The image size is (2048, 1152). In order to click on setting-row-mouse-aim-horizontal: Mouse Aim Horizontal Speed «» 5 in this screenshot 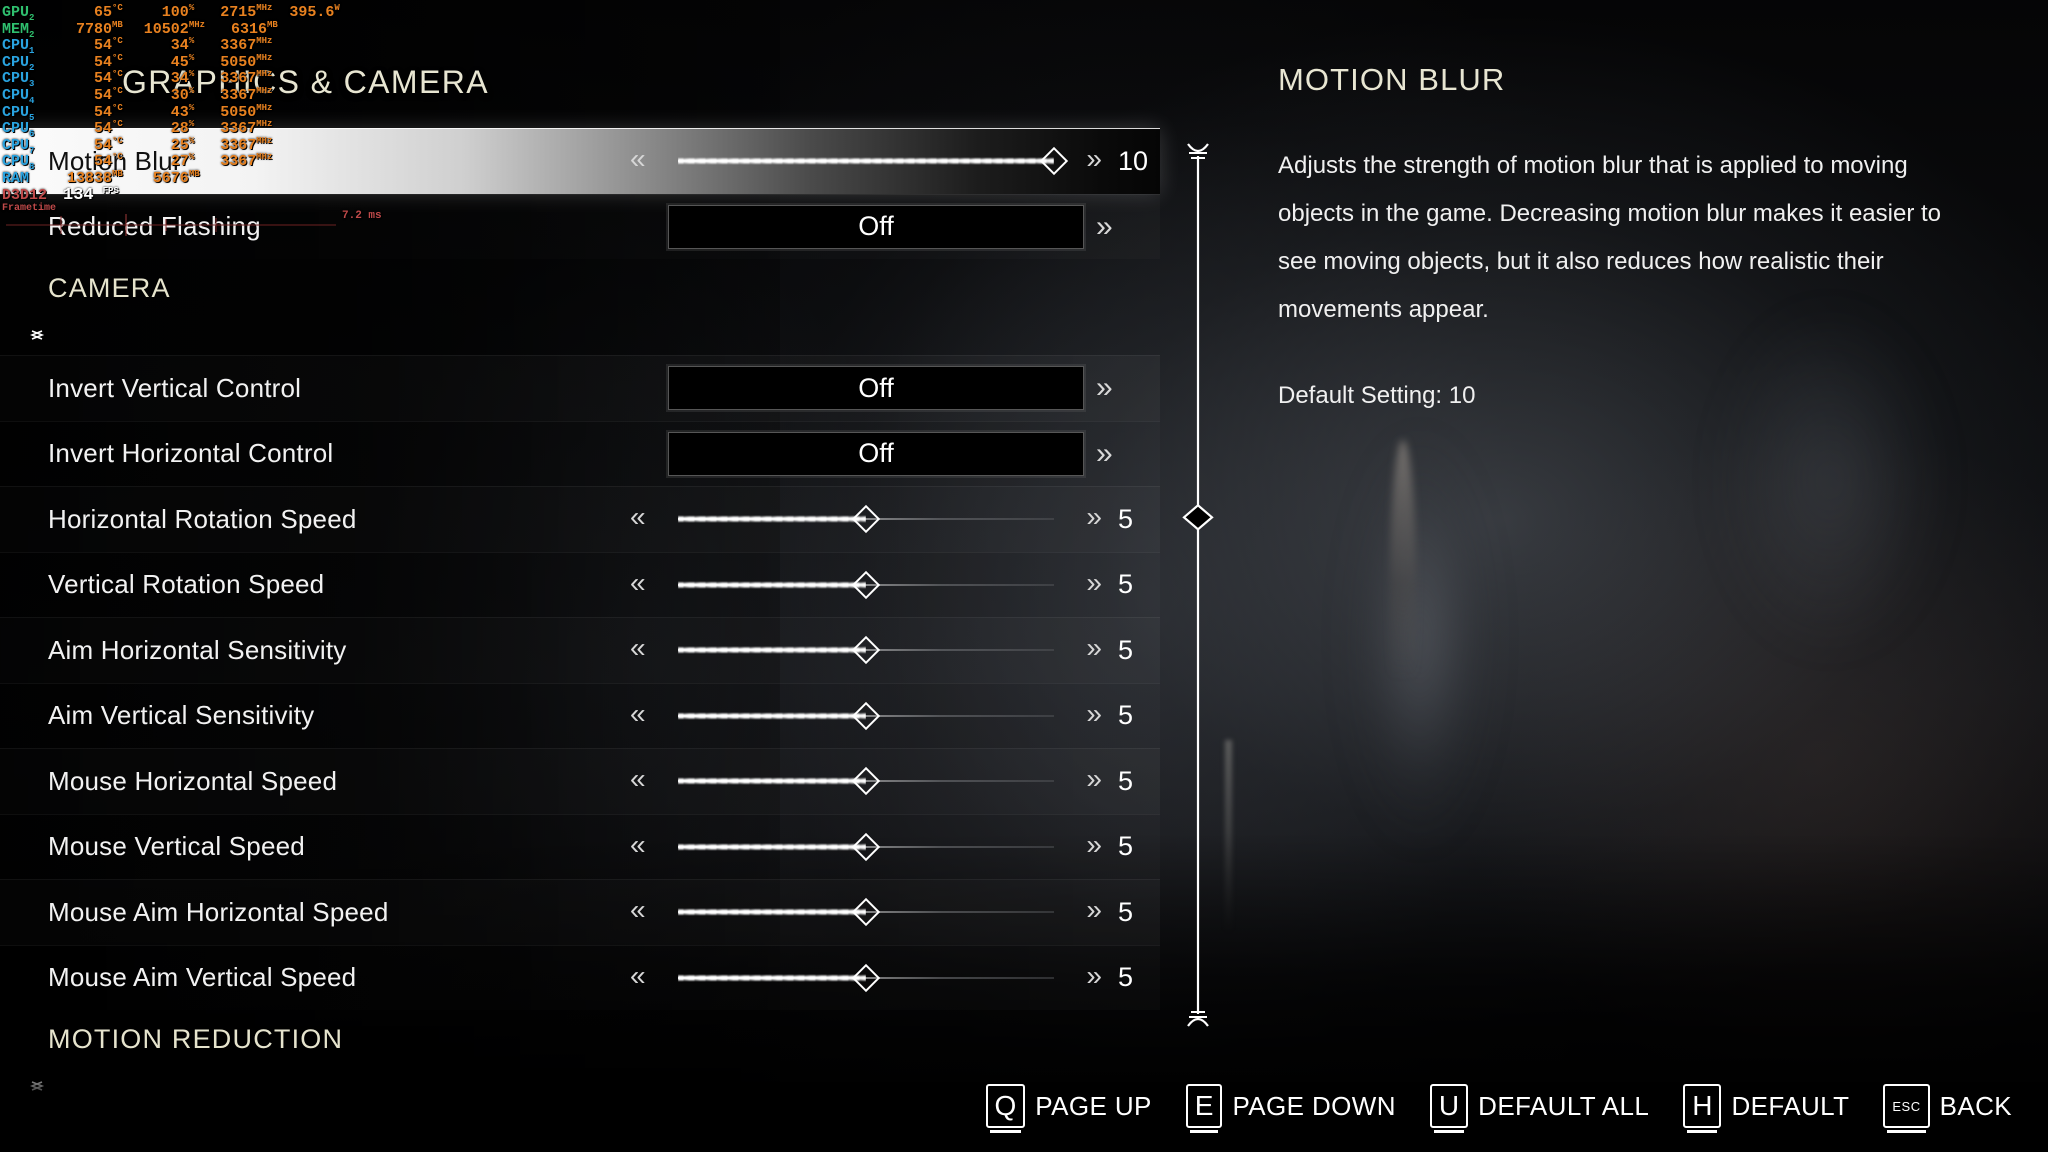, I will do `click(580, 912)`.